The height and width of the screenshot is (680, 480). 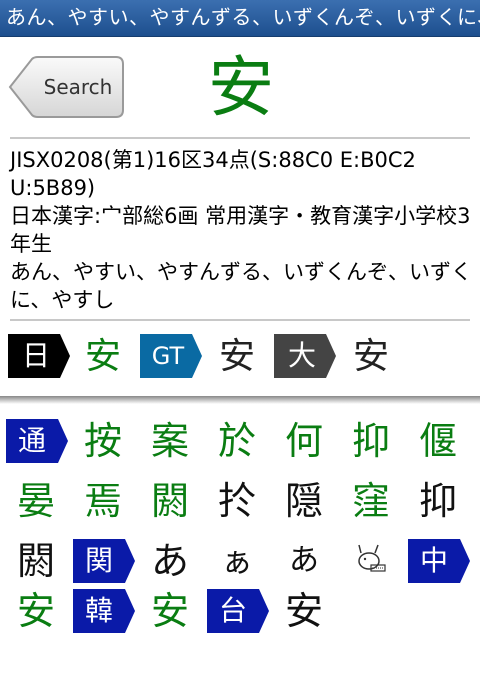 I want to click on related-tag: 中, so click(x=438, y=561).